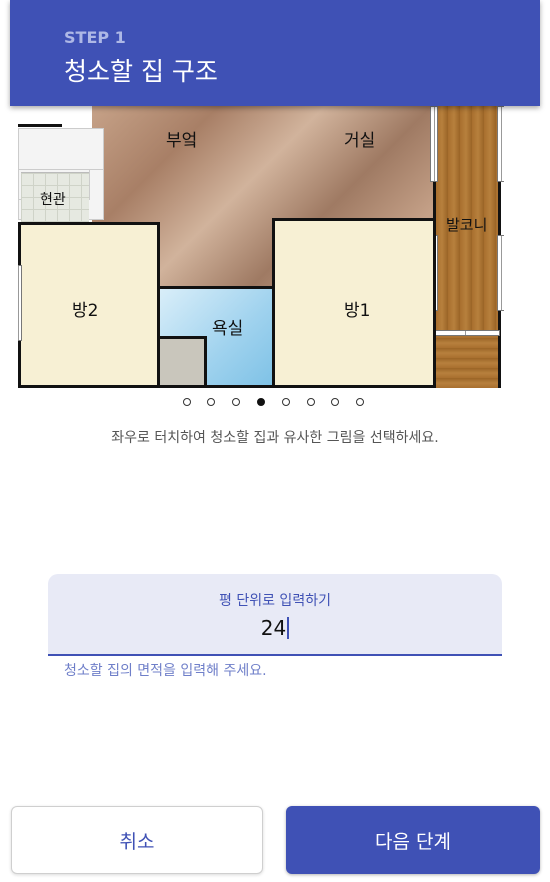 The width and height of the screenshot is (550, 882). I want to click on room-label-room1: 방1, so click(357, 311).